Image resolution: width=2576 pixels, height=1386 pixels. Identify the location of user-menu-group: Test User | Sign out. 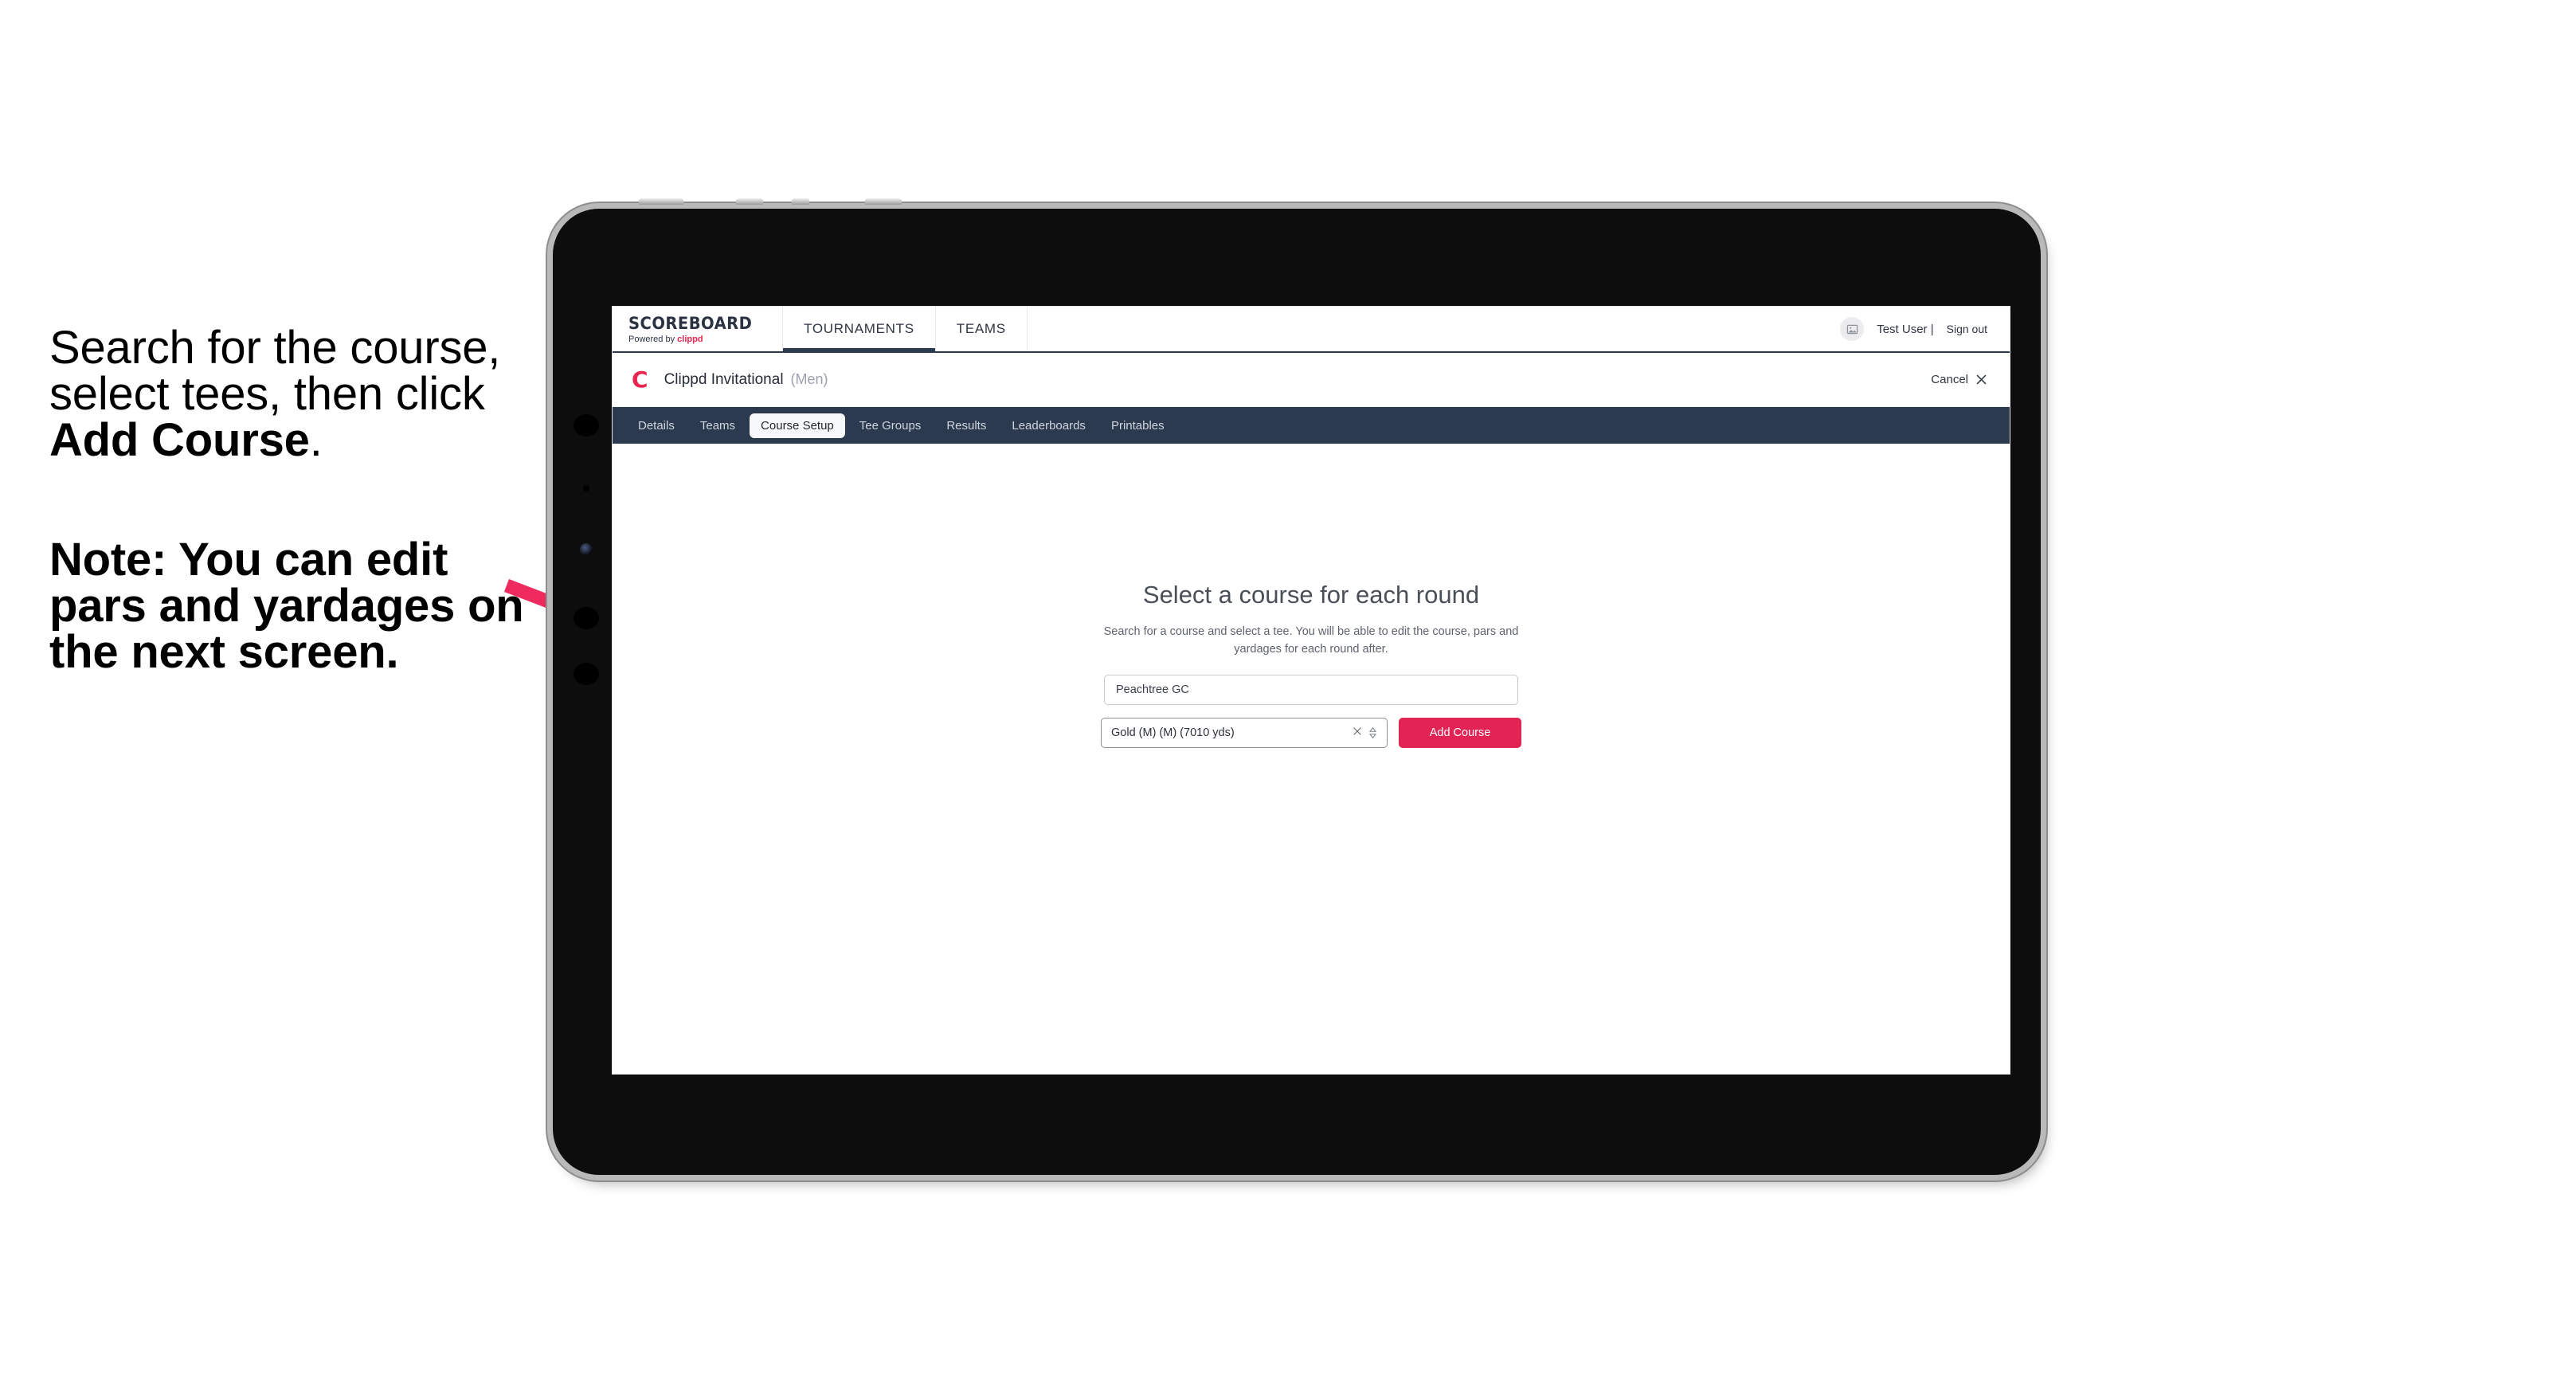
(1925, 329).